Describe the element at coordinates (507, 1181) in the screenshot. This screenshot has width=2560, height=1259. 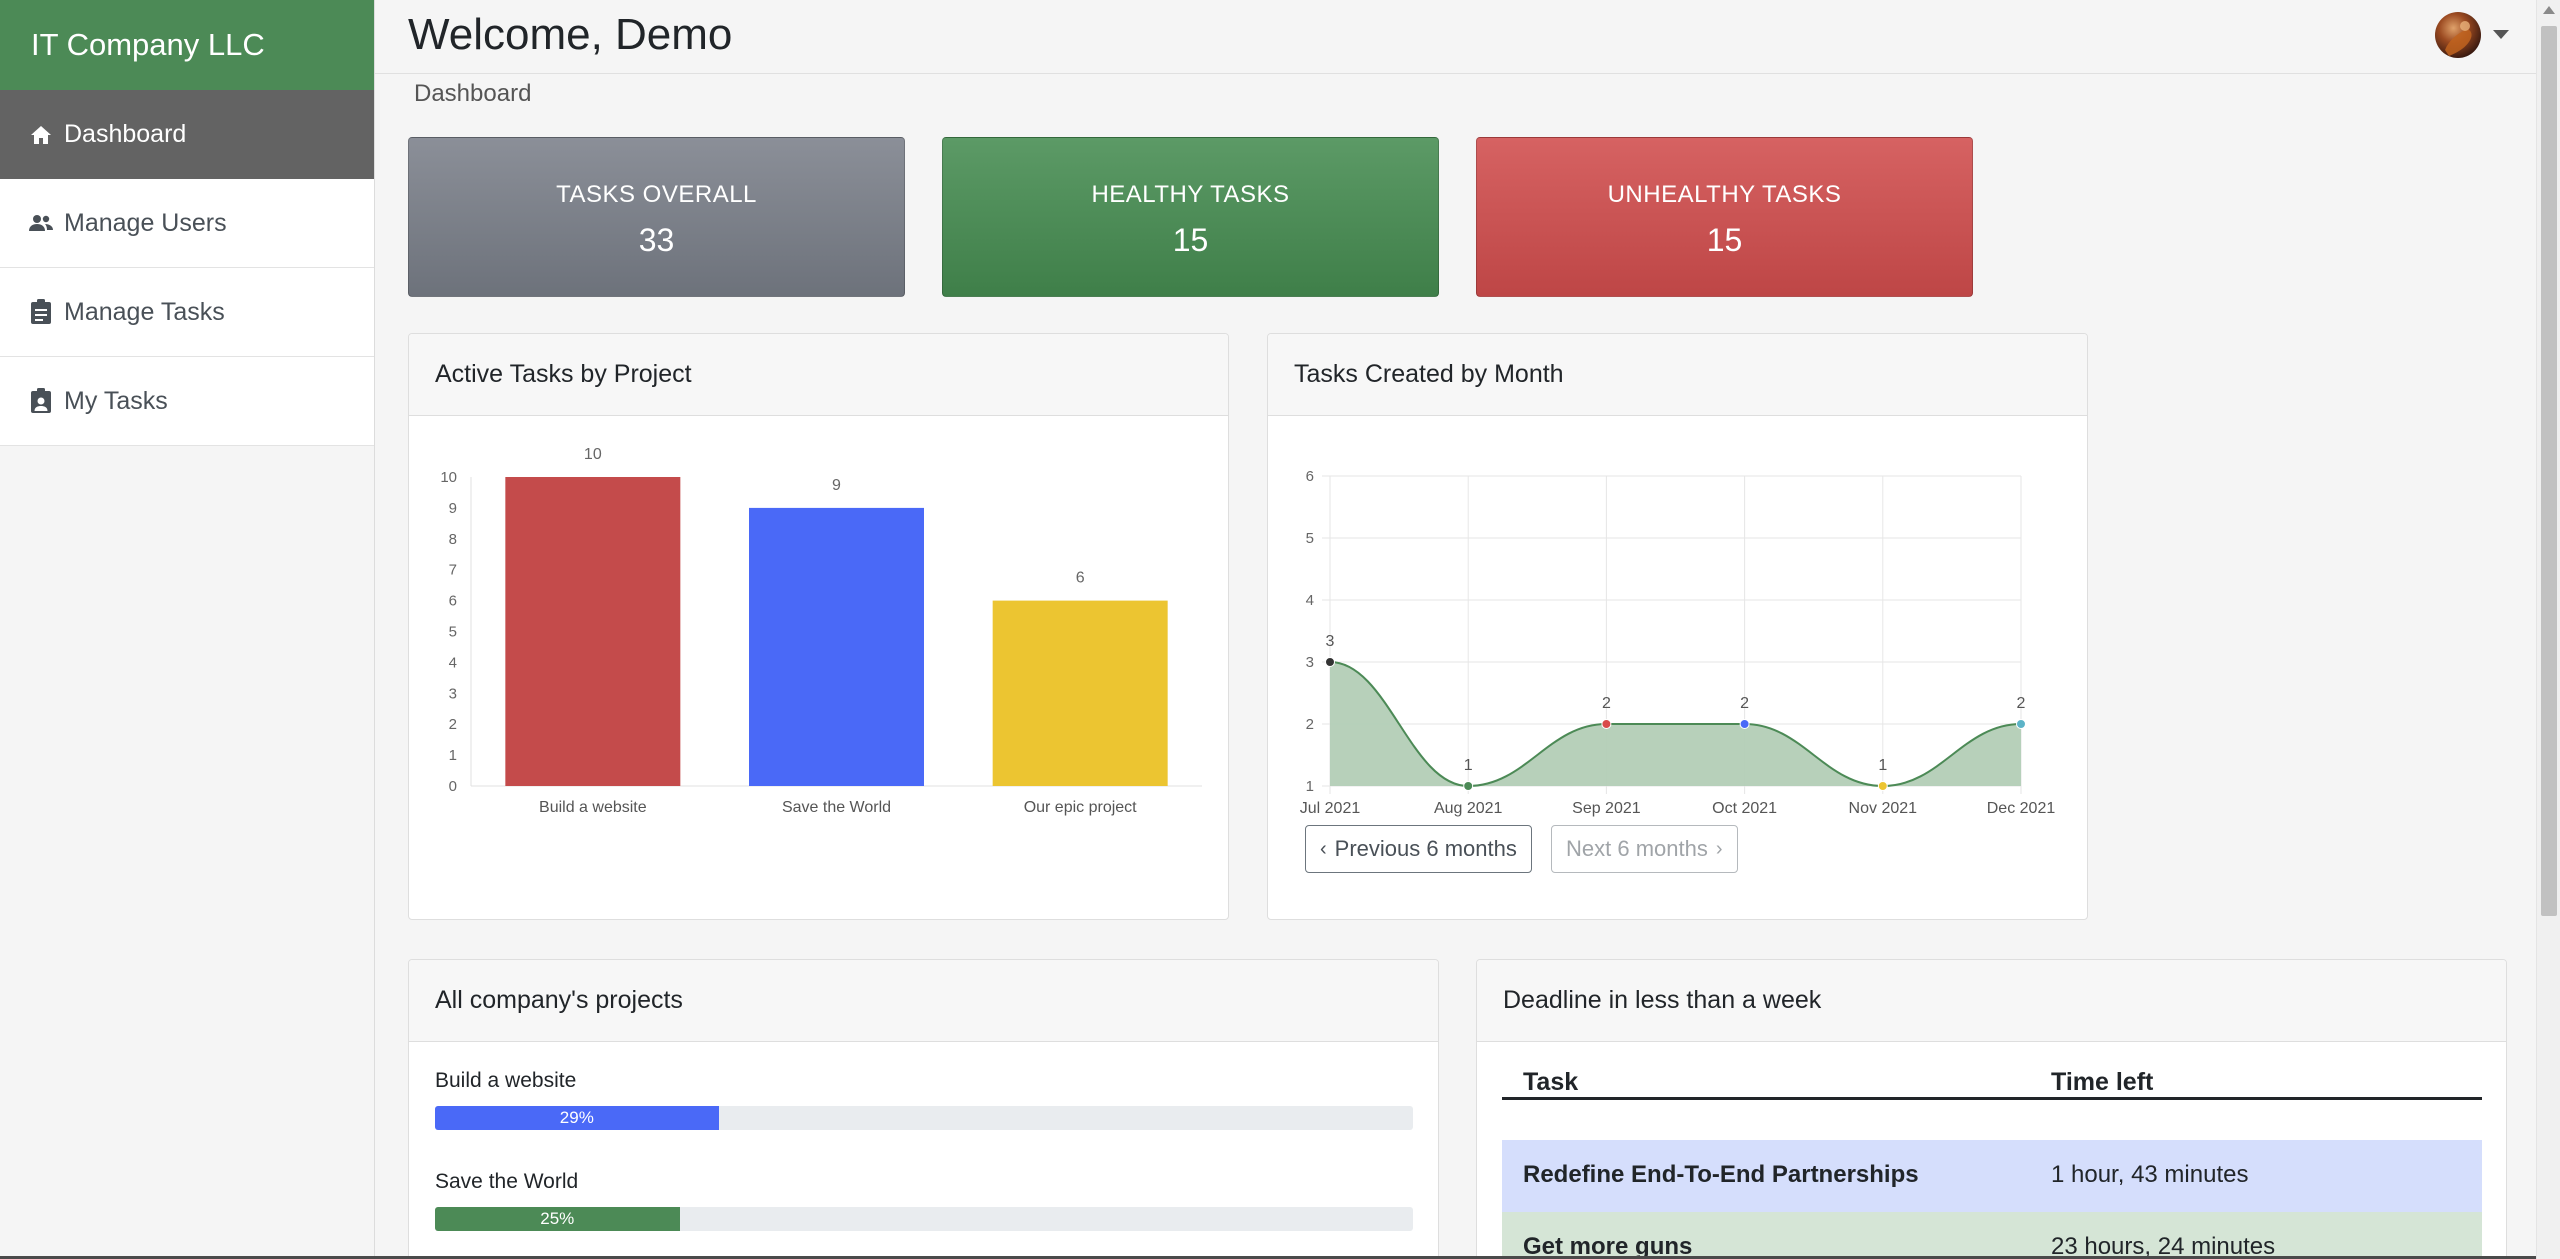
I see `project-name: Save the World` at that location.